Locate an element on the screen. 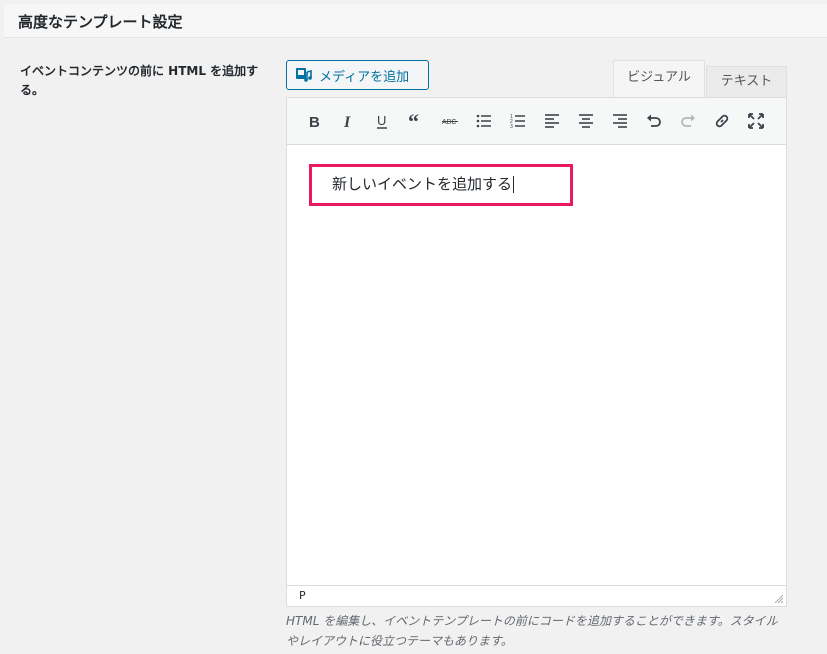 Image resolution: width=827 pixels, height=654 pixels. bulleted-list-button is located at coordinates (484, 121).